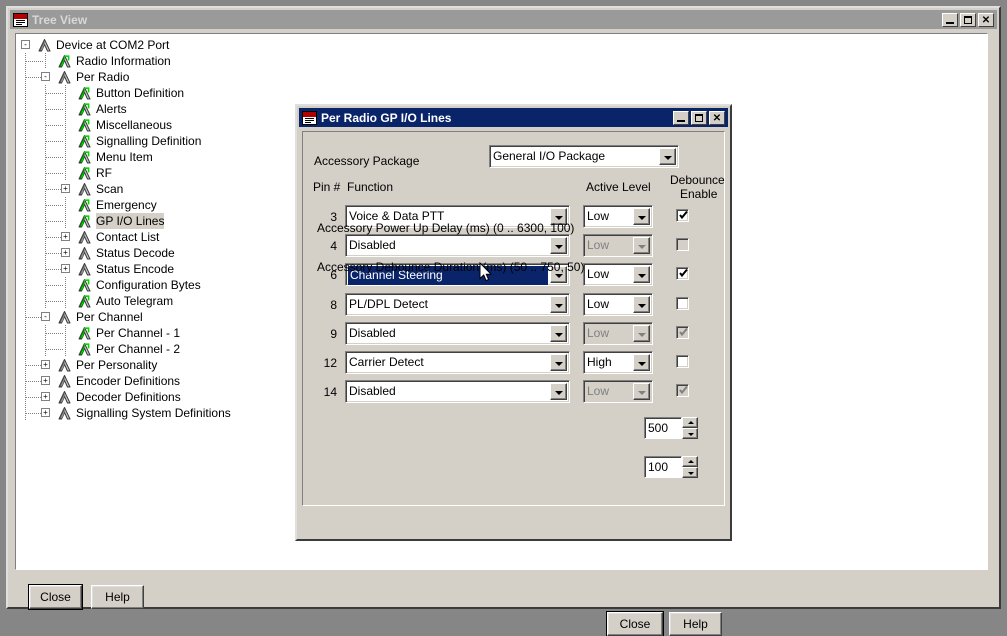 Image resolution: width=1007 pixels, height=636 pixels. Describe the element at coordinates (117, 597) in the screenshot. I see `main-help-button: Help` at that location.